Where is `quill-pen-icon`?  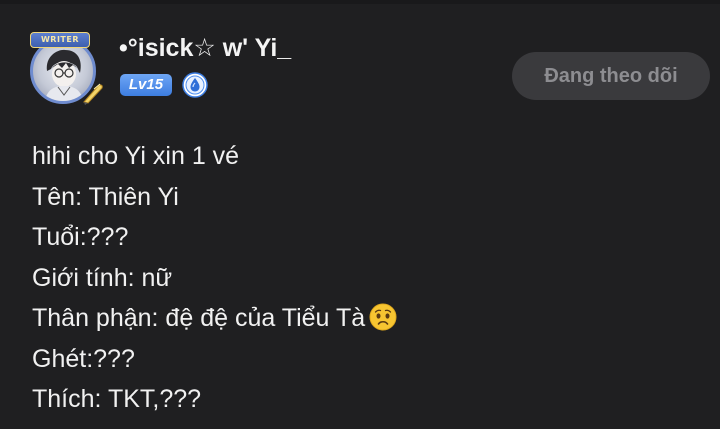
quill-pen-icon is located at coordinates (93, 94).